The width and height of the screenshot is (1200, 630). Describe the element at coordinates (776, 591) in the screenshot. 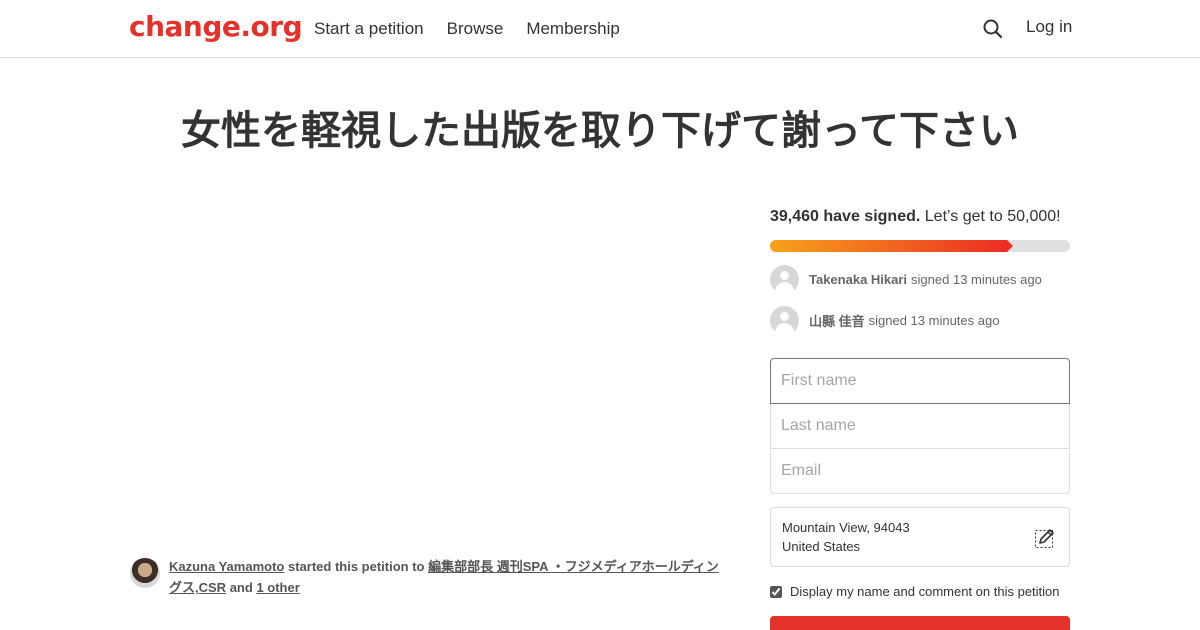

I see `display-name-checkbox` at that location.